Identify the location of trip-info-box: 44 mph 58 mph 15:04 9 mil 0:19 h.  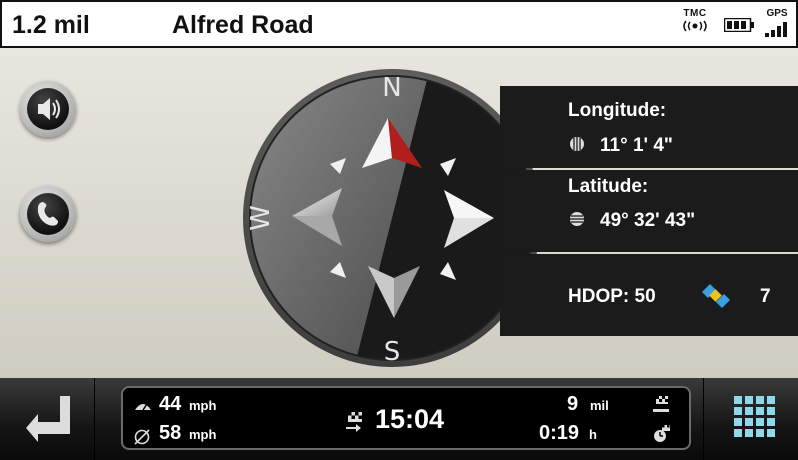
(406, 418).